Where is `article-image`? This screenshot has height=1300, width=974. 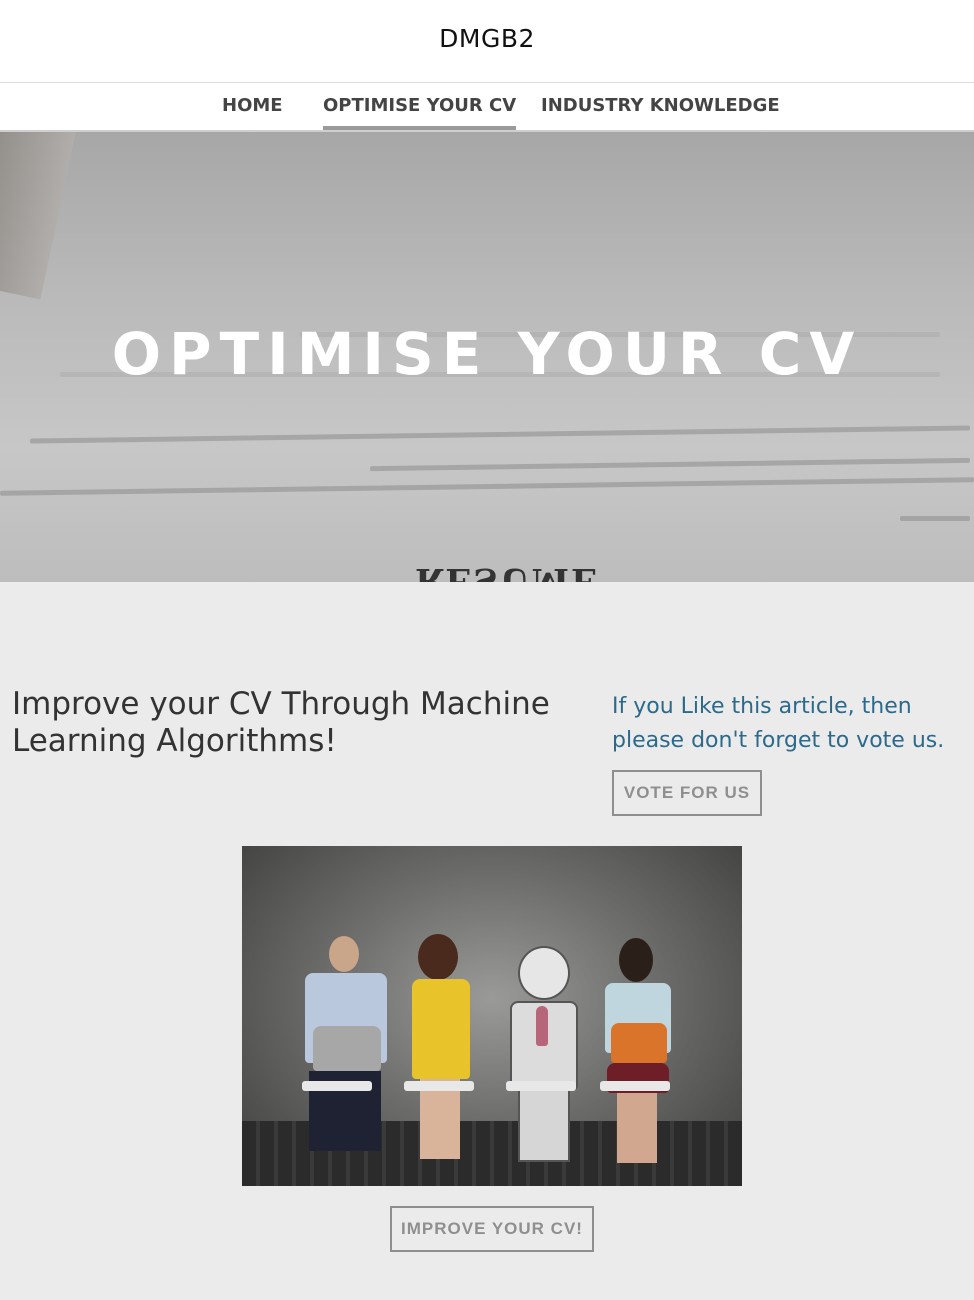
article-image is located at coordinates (492, 1016).